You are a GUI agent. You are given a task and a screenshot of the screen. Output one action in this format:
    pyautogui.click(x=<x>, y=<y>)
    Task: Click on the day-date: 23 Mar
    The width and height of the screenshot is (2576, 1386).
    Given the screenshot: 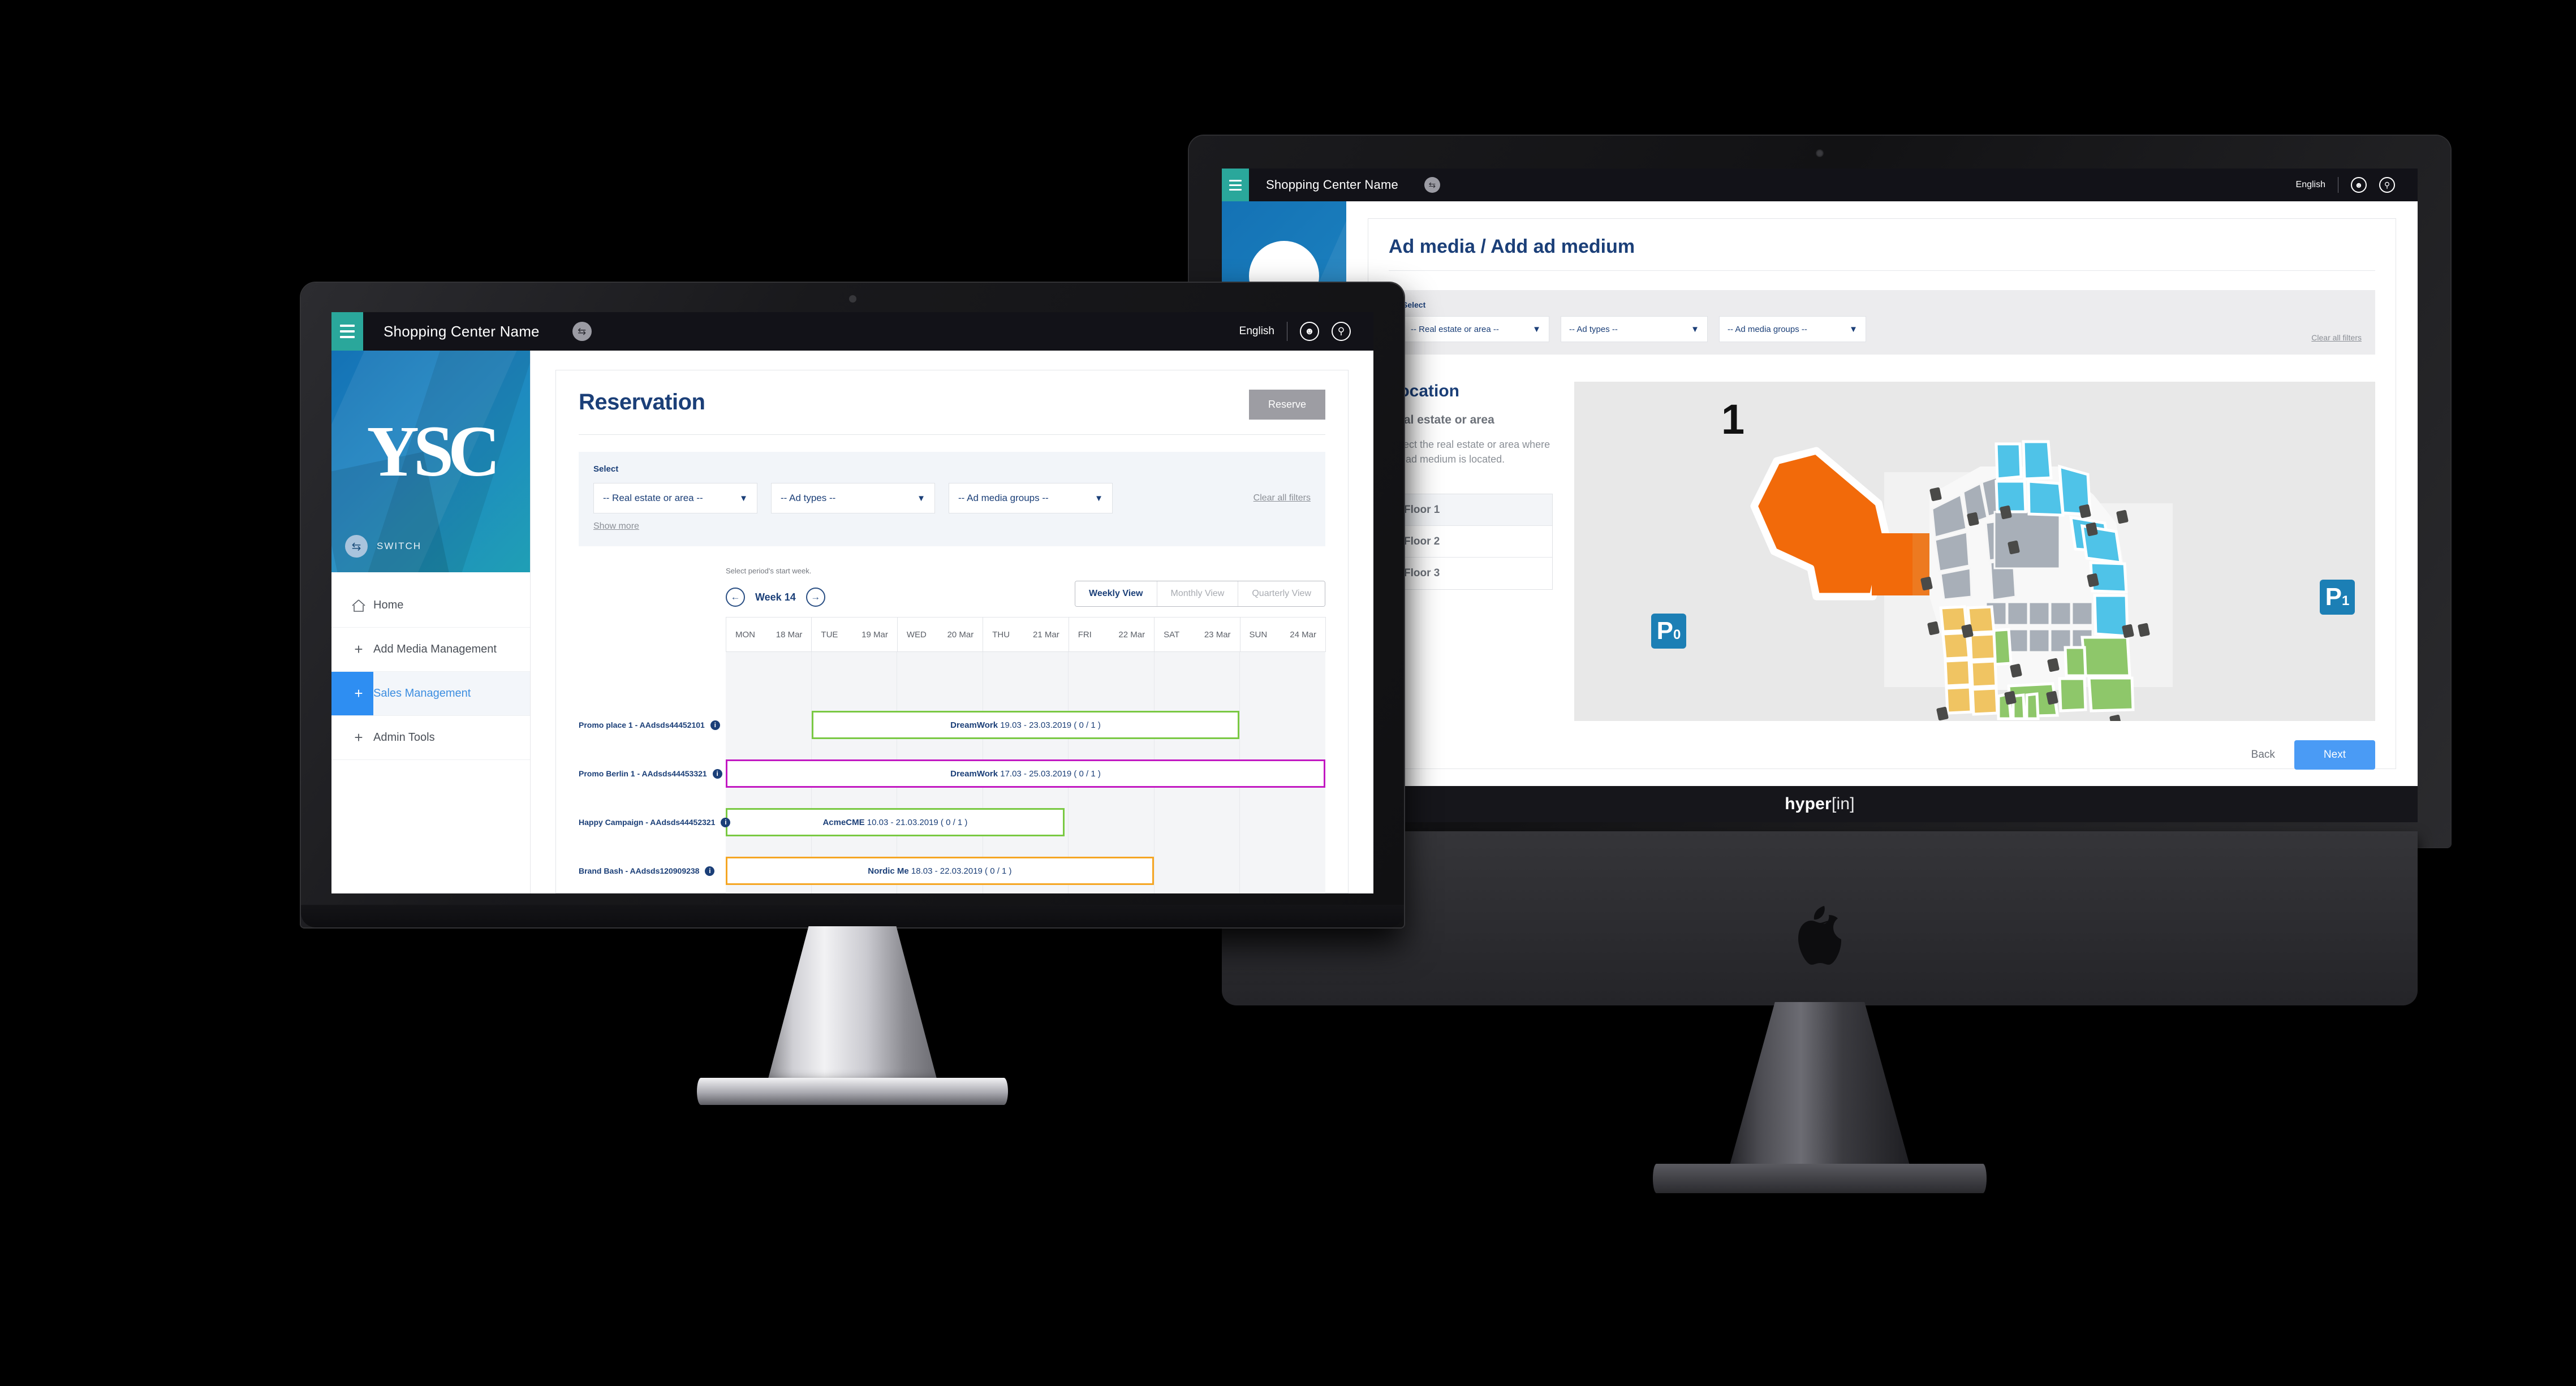 What is the action you would take?
    pyautogui.click(x=1217, y=635)
    